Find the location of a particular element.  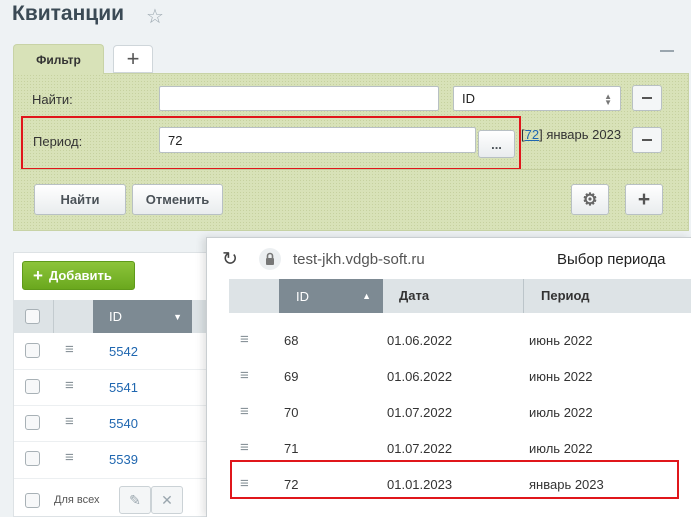

add-filter-field-button: + is located at coordinates (644, 199).